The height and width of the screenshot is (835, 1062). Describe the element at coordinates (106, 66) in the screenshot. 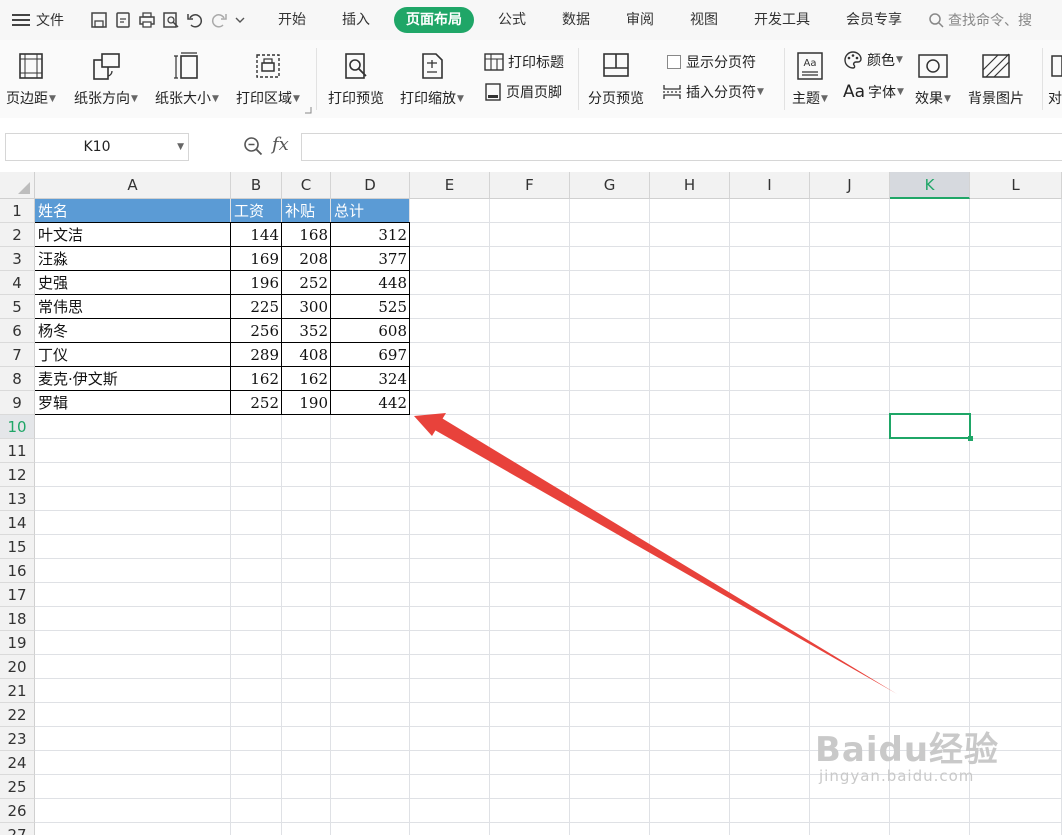

I see `orientation-icon` at that location.